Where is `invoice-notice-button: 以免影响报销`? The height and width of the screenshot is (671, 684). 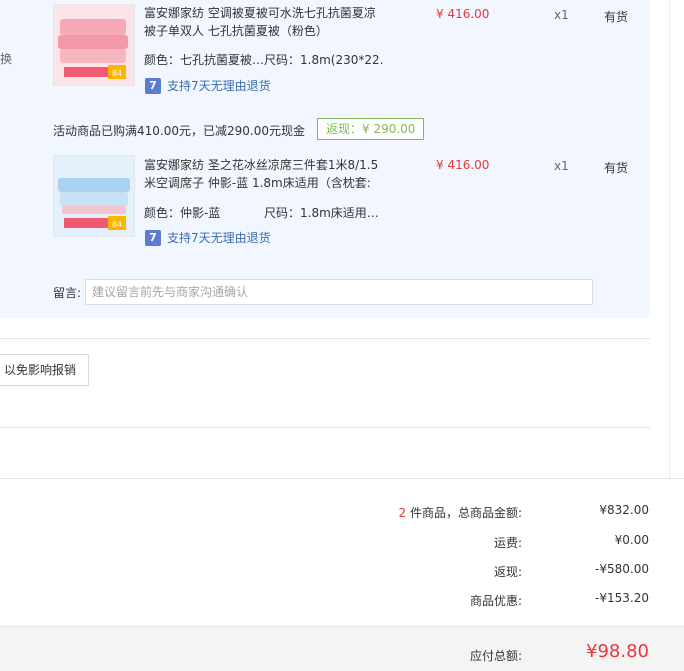
invoice-notice-button: 以免影响报销 is located at coordinates (45, 370).